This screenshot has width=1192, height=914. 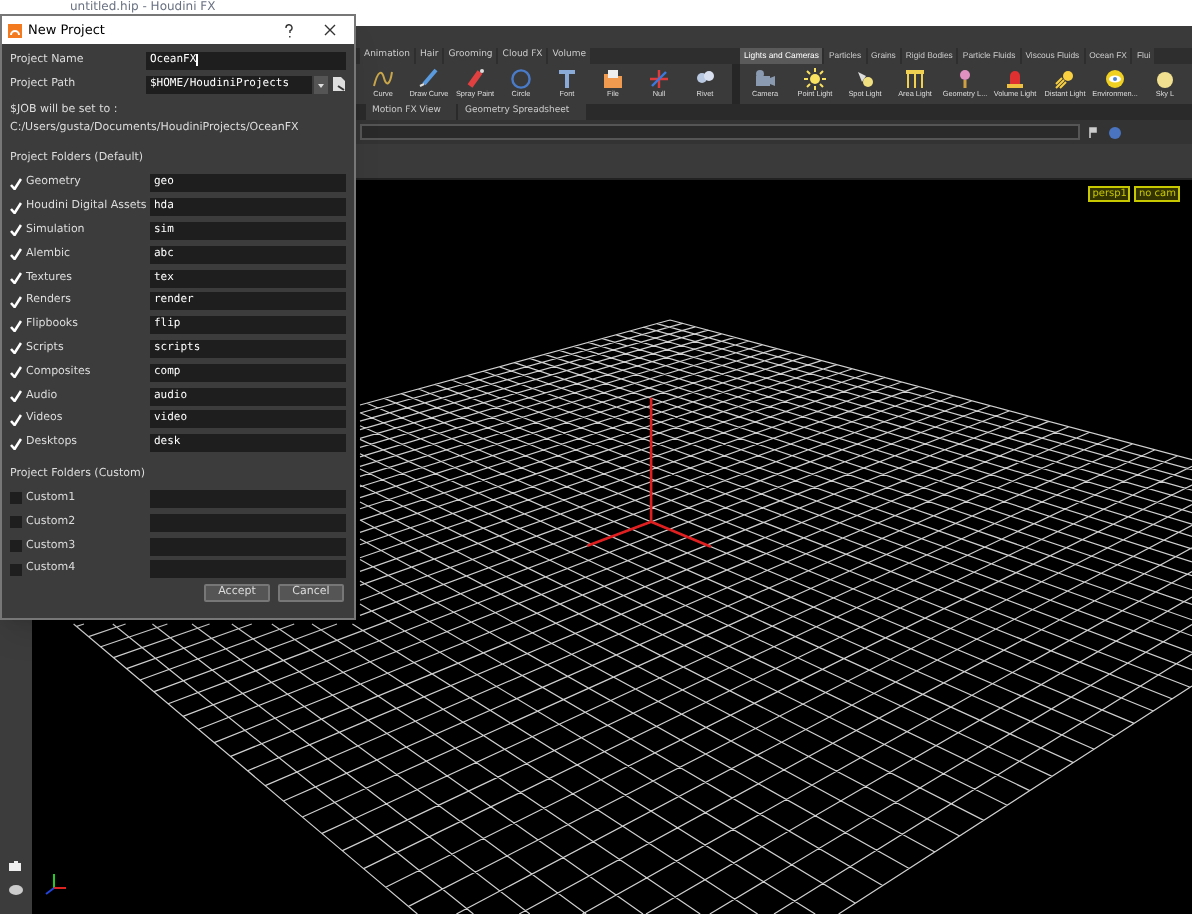 I want to click on disc-icon, so click(x=16, y=890).